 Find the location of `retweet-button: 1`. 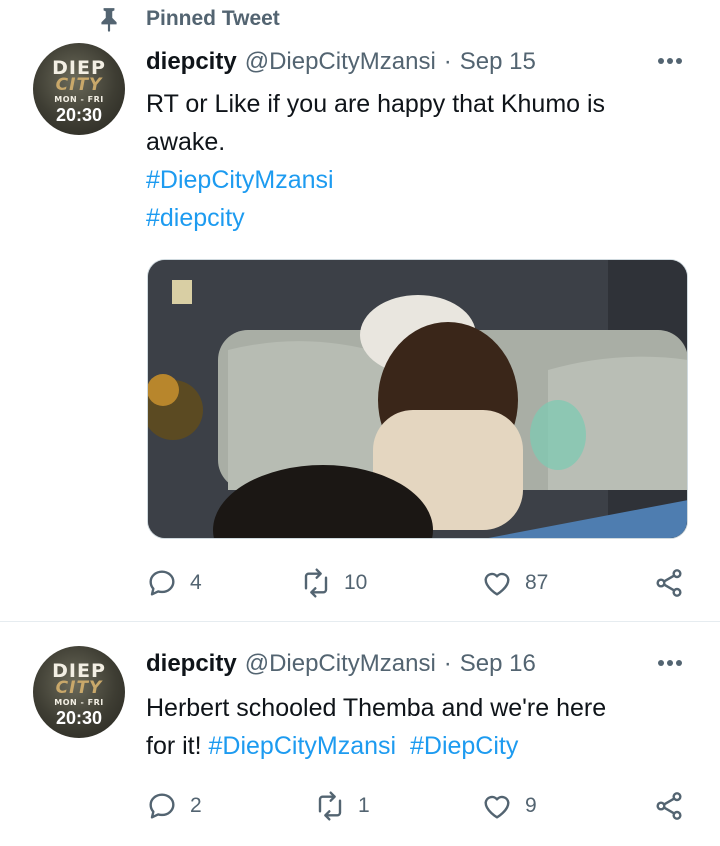

retweet-button: 1 is located at coordinates (342, 806).